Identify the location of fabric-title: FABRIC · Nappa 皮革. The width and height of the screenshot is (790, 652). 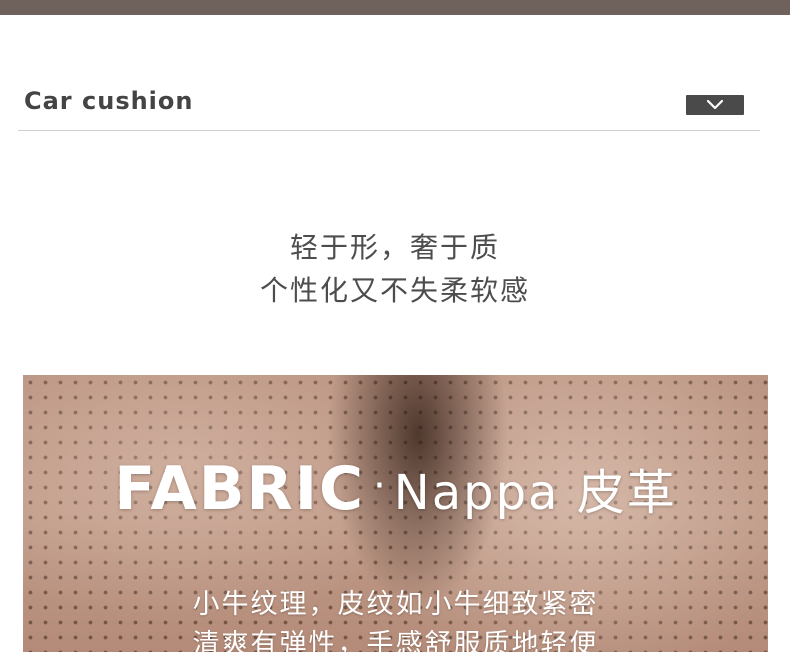
(395, 488).